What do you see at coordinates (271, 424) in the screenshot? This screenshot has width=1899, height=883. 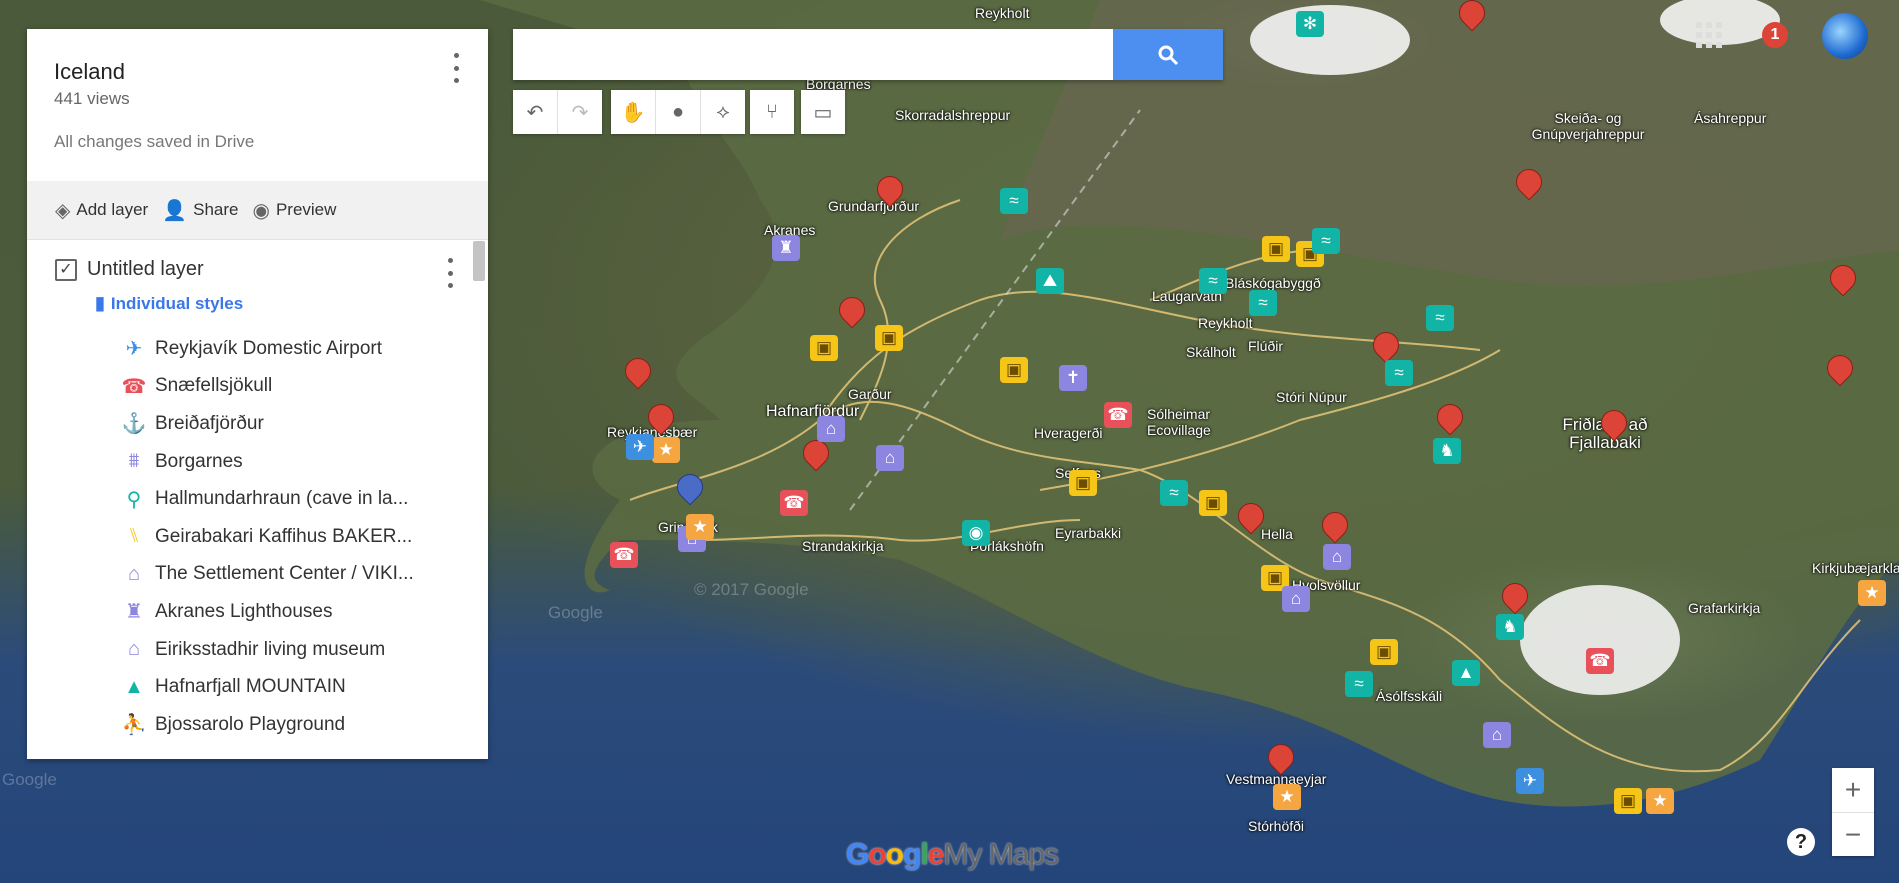 I see `list-item: ⚓ Breiðafjörður` at bounding box center [271, 424].